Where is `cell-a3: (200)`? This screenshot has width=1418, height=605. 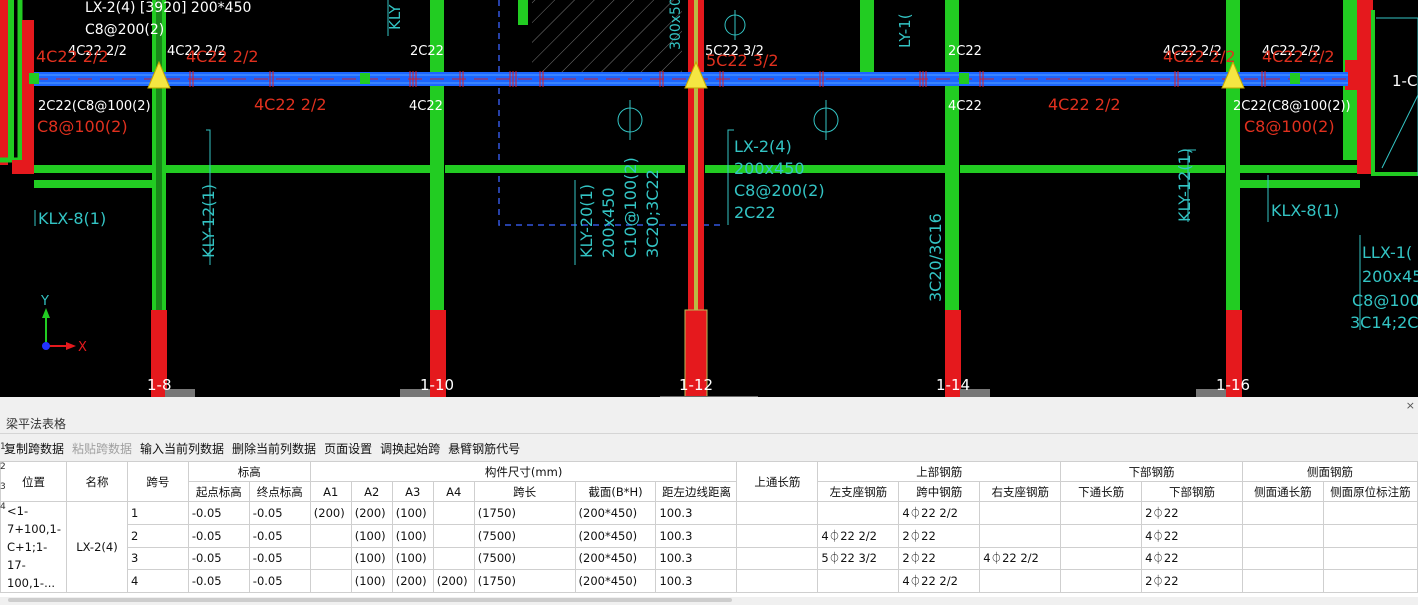
cell-a3: (200) is located at coordinates (412, 581).